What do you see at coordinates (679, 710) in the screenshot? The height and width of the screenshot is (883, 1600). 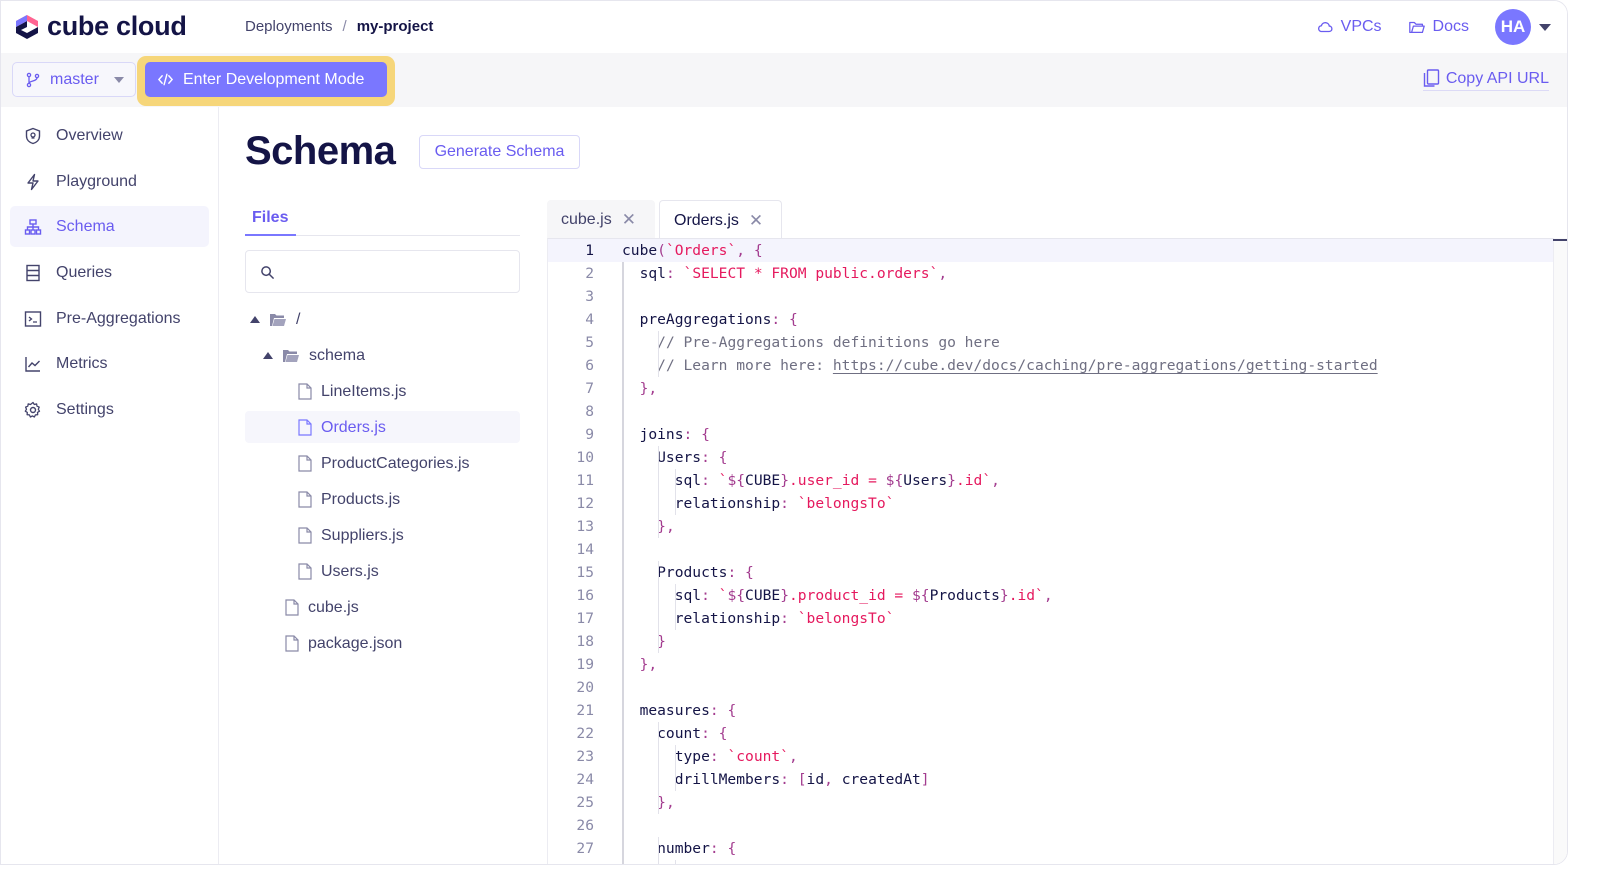 I see `code-text: measures: {` at bounding box center [679, 710].